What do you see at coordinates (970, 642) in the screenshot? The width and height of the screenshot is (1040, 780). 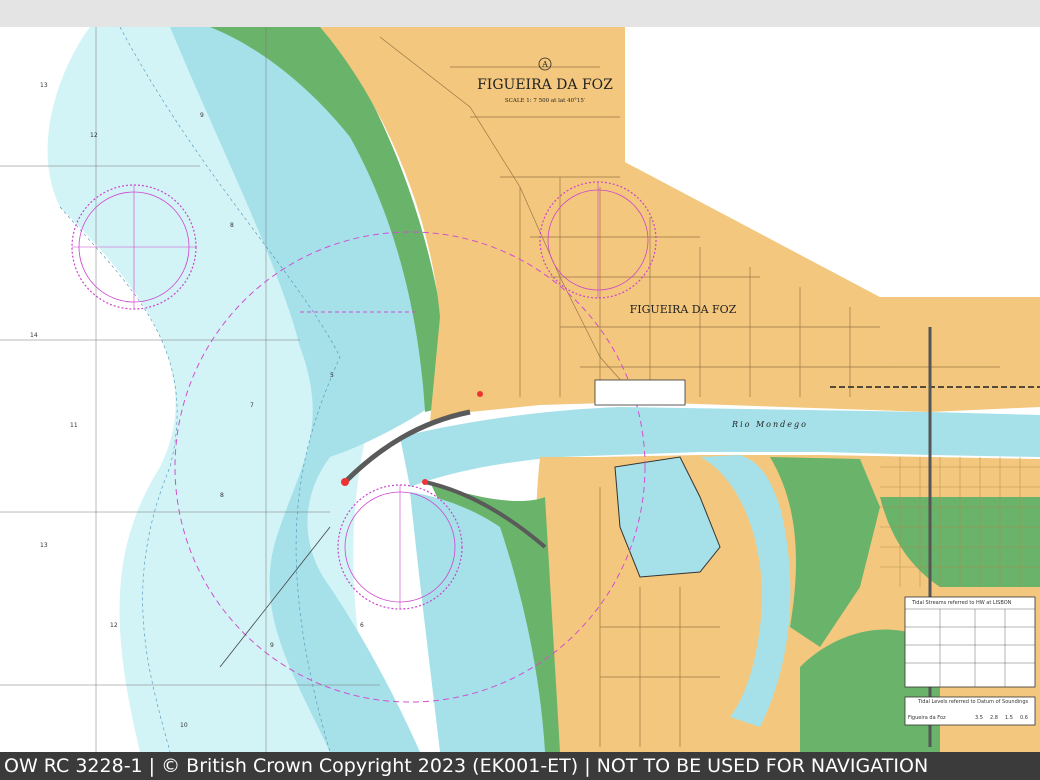 I see `tidal-streams-panel: Tidal Streams referred to HW at LISBON` at bounding box center [970, 642].